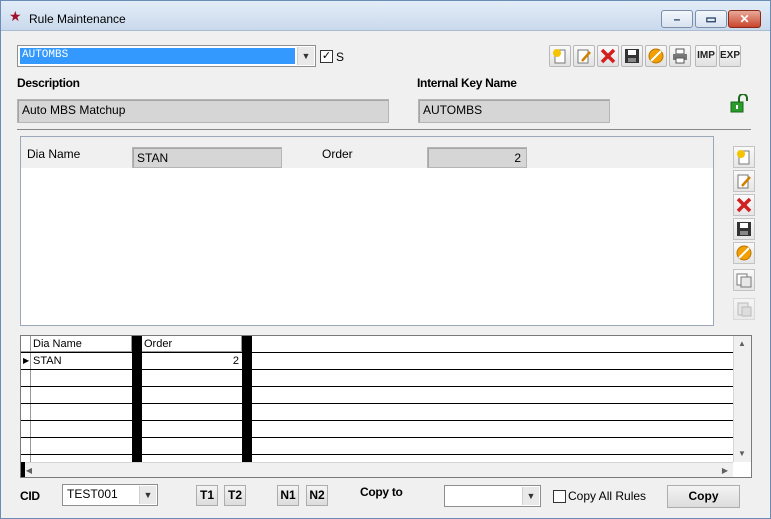 This screenshot has width=771, height=519. I want to click on close-icon: ✕, so click(744, 19).